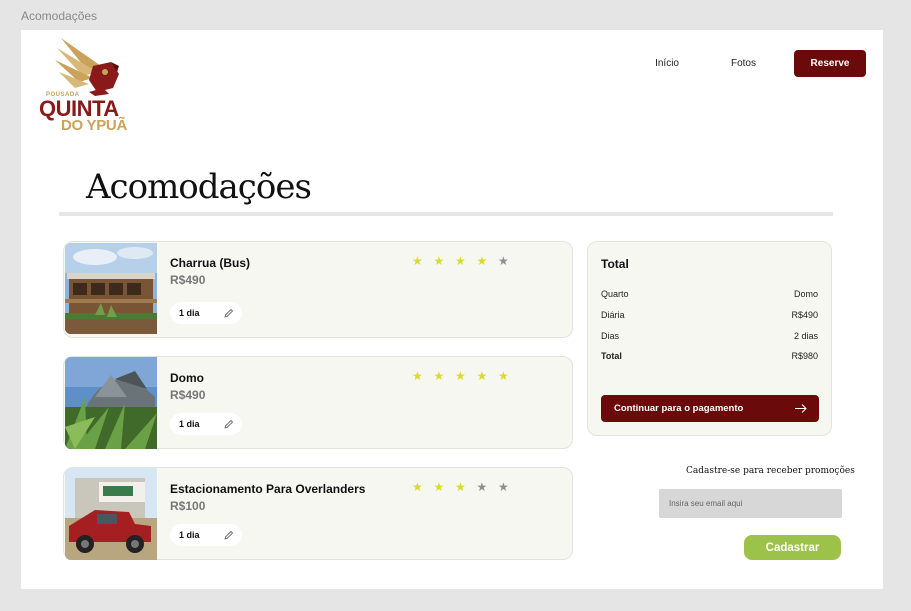  I want to click on summary-row-value: R$490, so click(804, 315).